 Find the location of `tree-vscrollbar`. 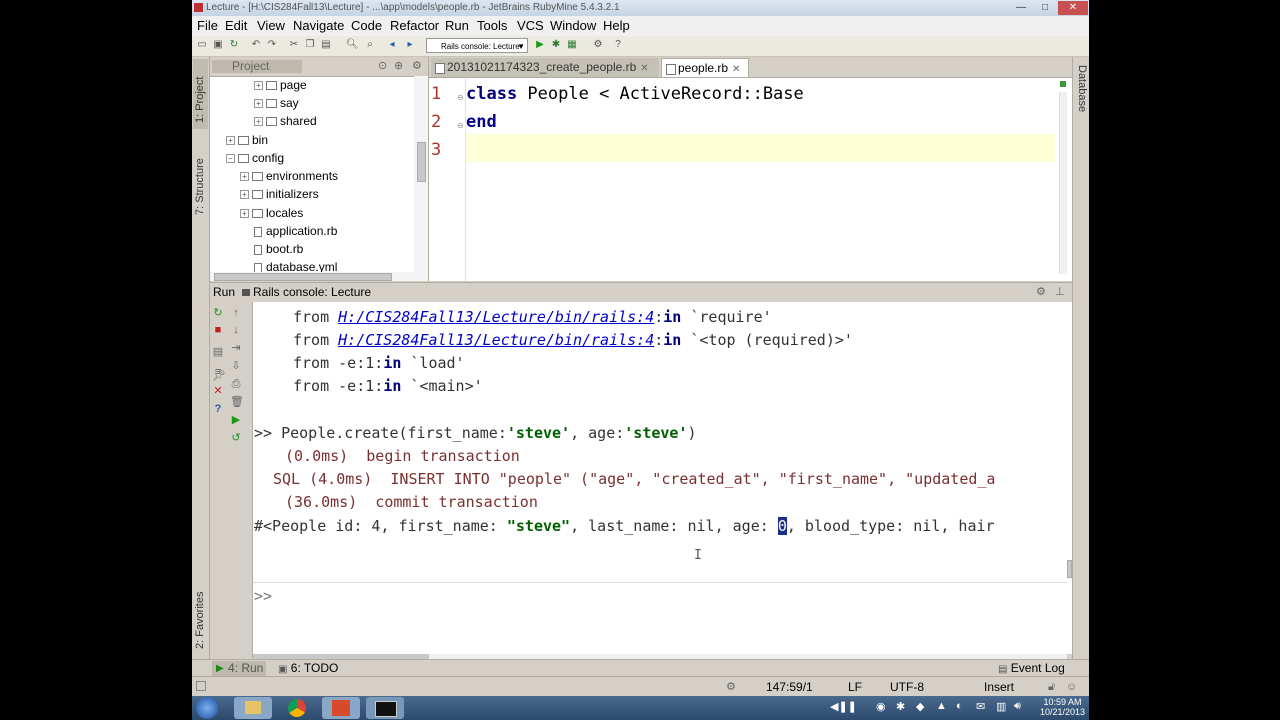

tree-vscrollbar is located at coordinates (421, 174).